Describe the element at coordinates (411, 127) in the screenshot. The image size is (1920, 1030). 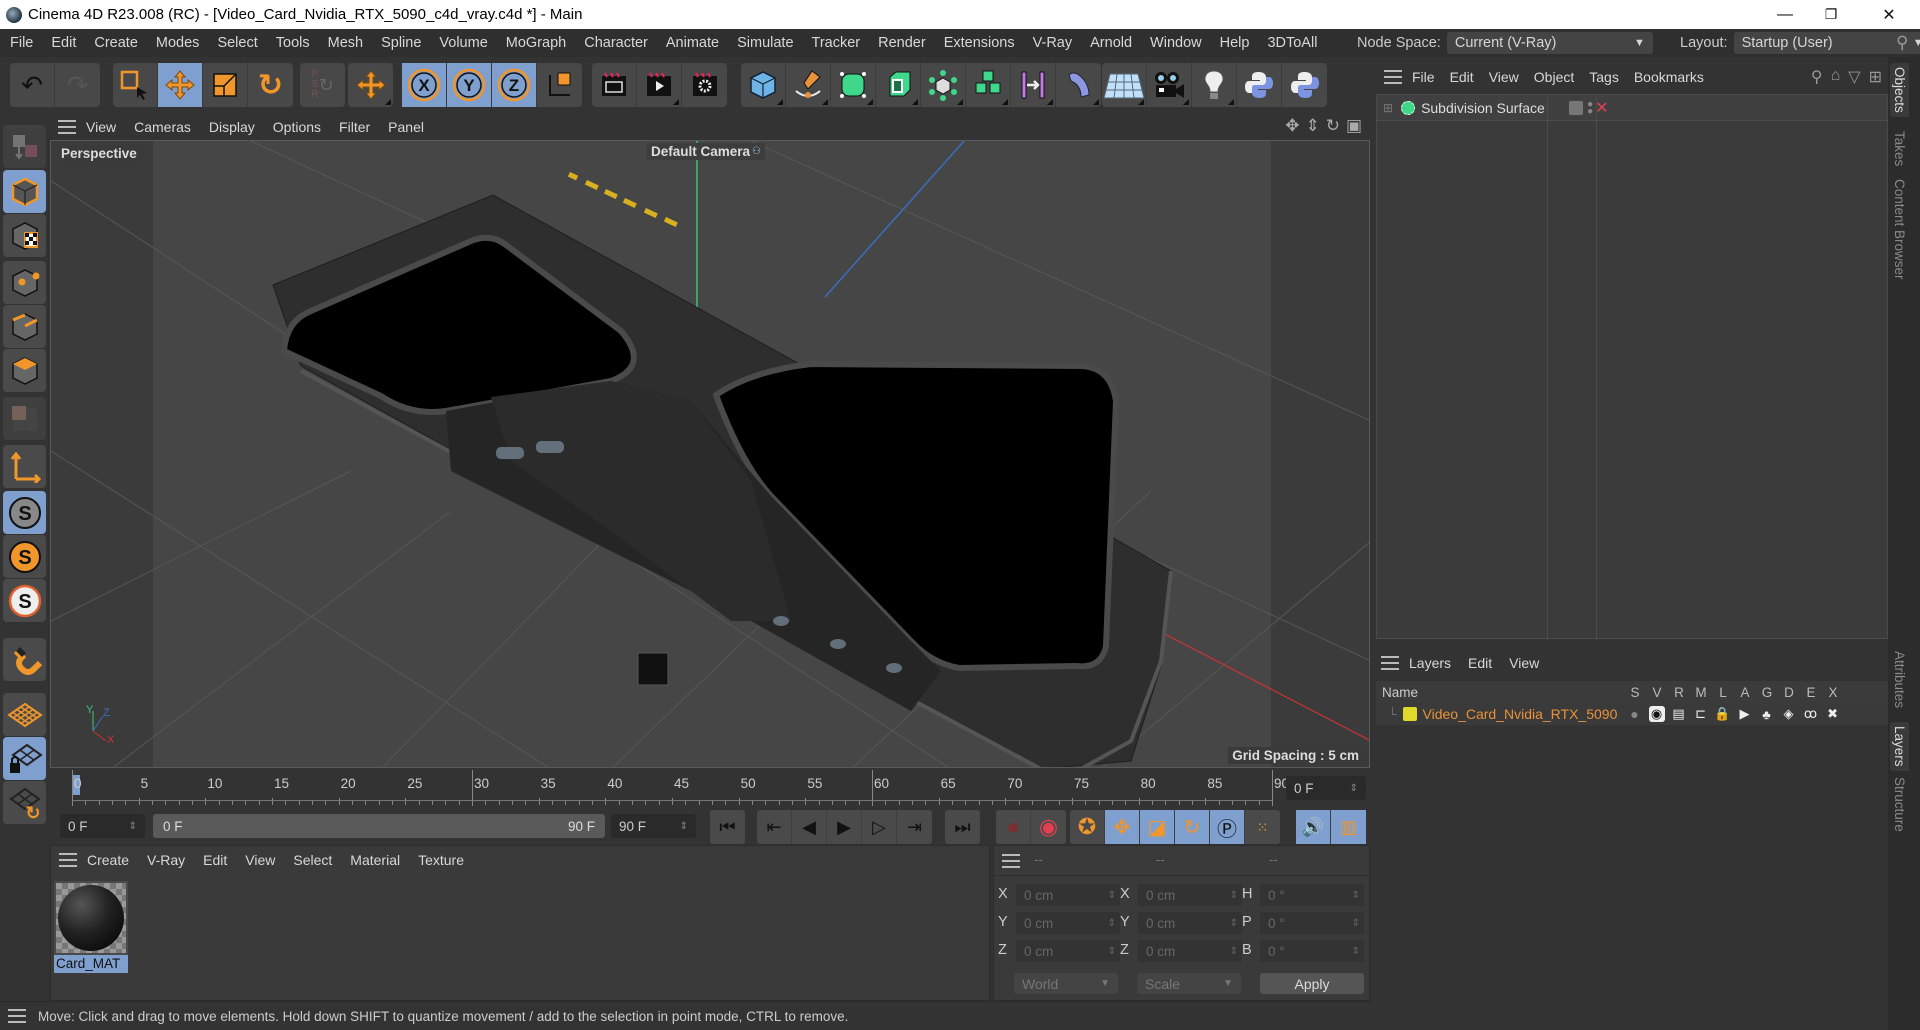
I see `viewport-menu-panel: Panel` at that location.